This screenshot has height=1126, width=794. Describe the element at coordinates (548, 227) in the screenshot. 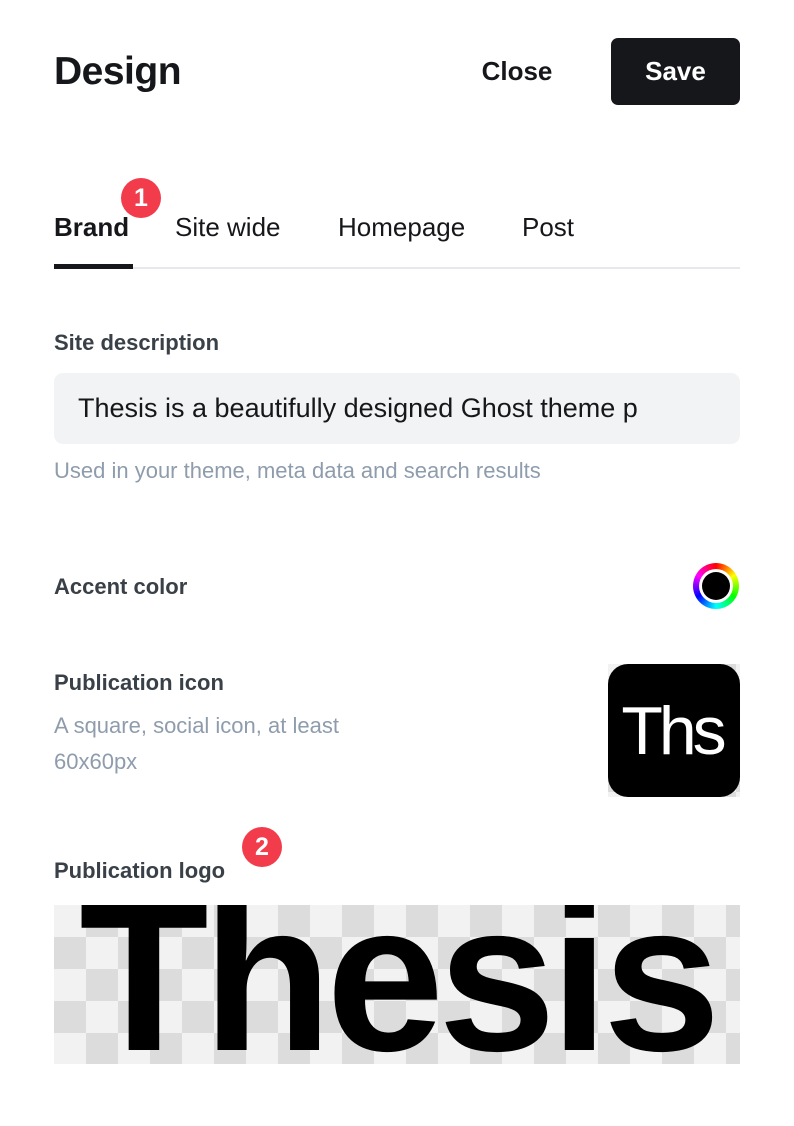

I see `tab-post: Post` at that location.